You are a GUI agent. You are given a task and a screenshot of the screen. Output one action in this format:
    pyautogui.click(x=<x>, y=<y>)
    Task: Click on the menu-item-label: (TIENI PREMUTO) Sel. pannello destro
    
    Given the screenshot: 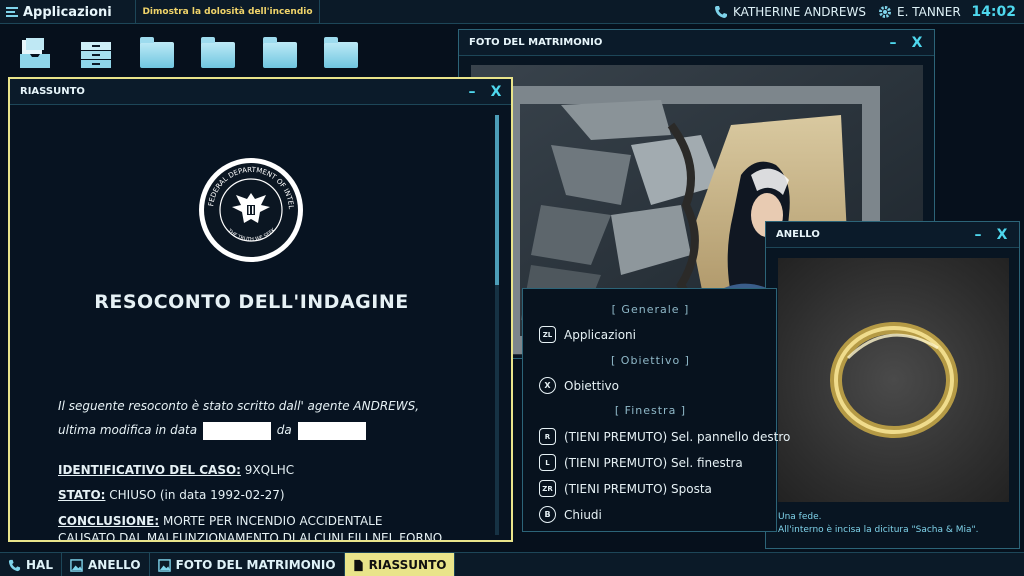 What is the action you would take?
    pyautogui.click(x=677, y=436)
    